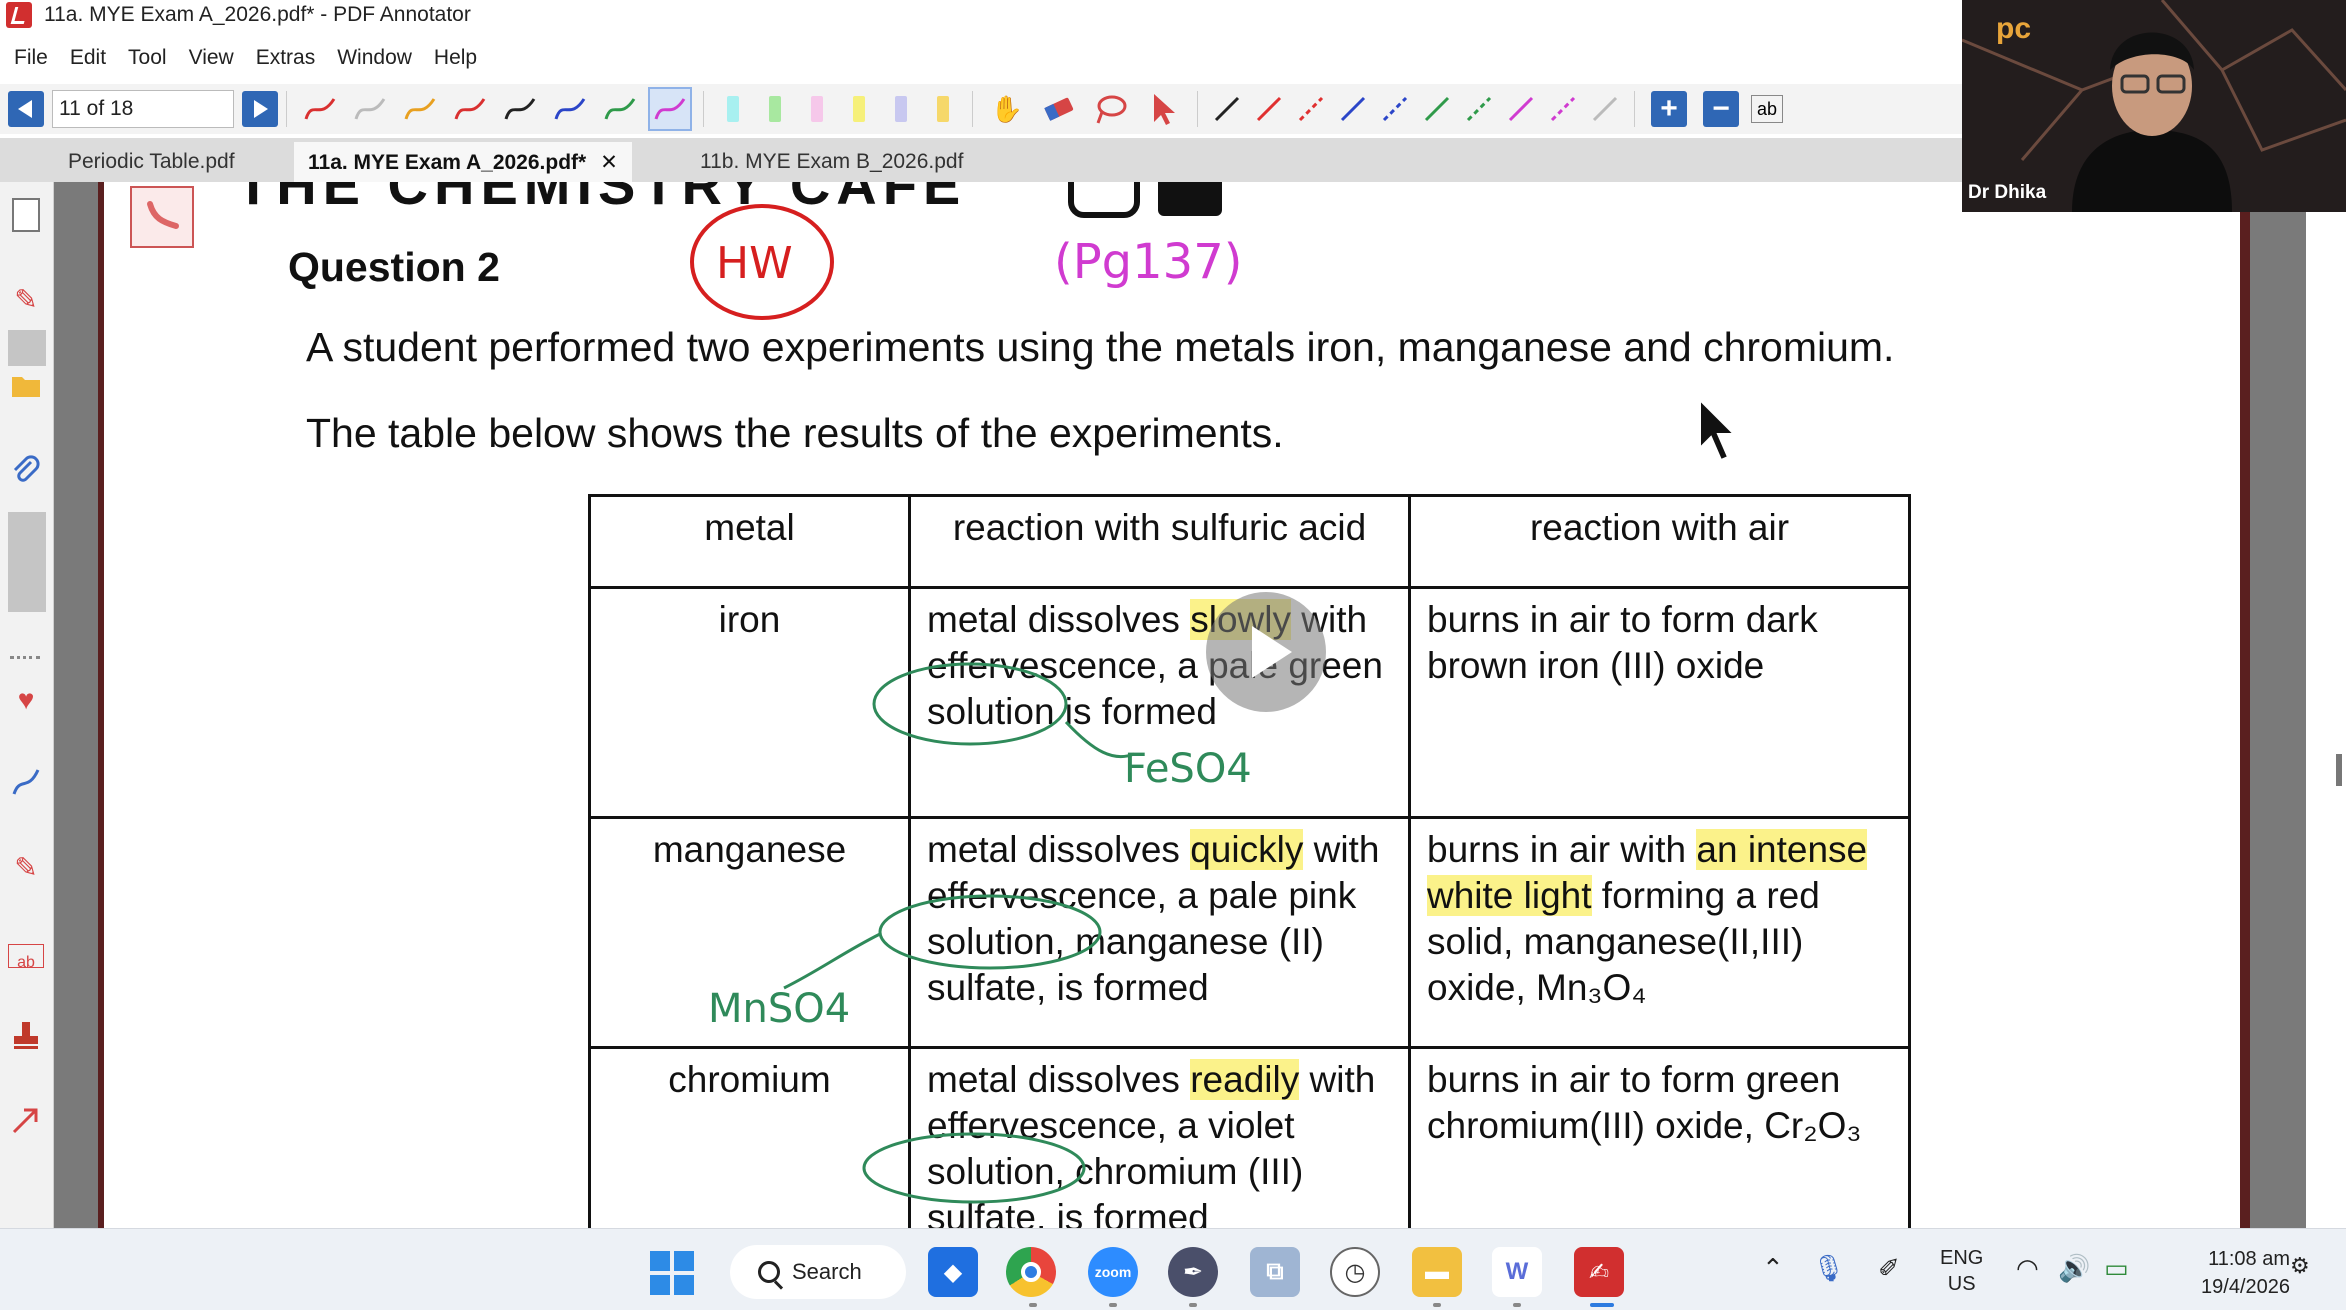  Describe the element at coordinates (2339, 770) in the screenshot. I see `vertical-scrollbar` at that location.